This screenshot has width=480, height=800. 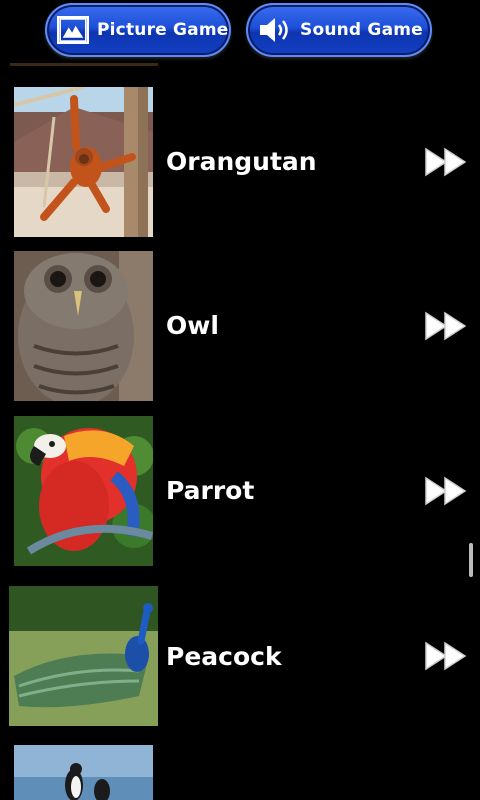 I want to click on animal-name: Parrot, so click(x=210, y=490).